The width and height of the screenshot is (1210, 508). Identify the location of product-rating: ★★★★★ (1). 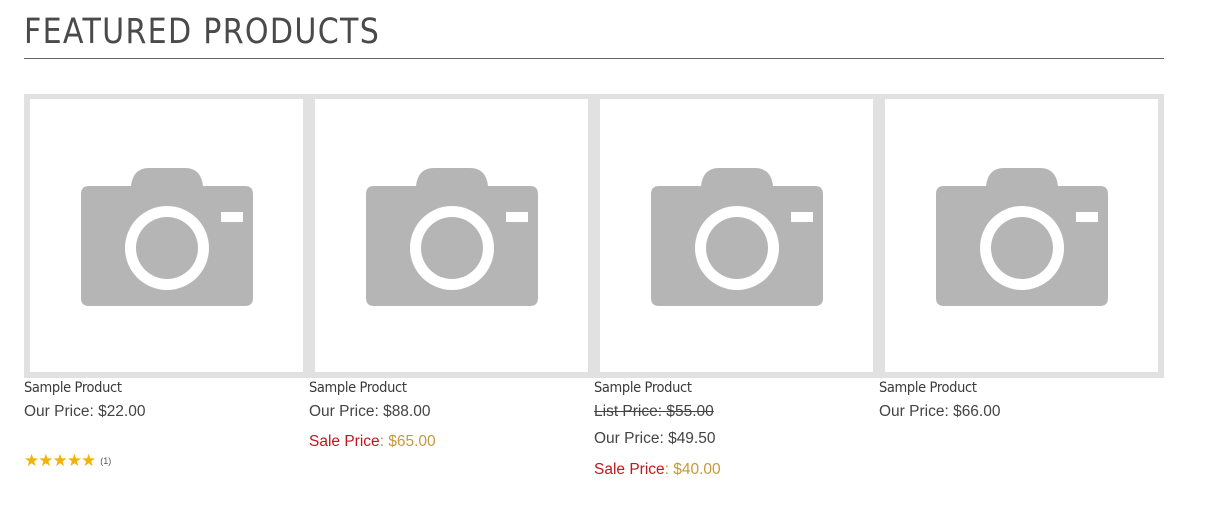
(67, 461).